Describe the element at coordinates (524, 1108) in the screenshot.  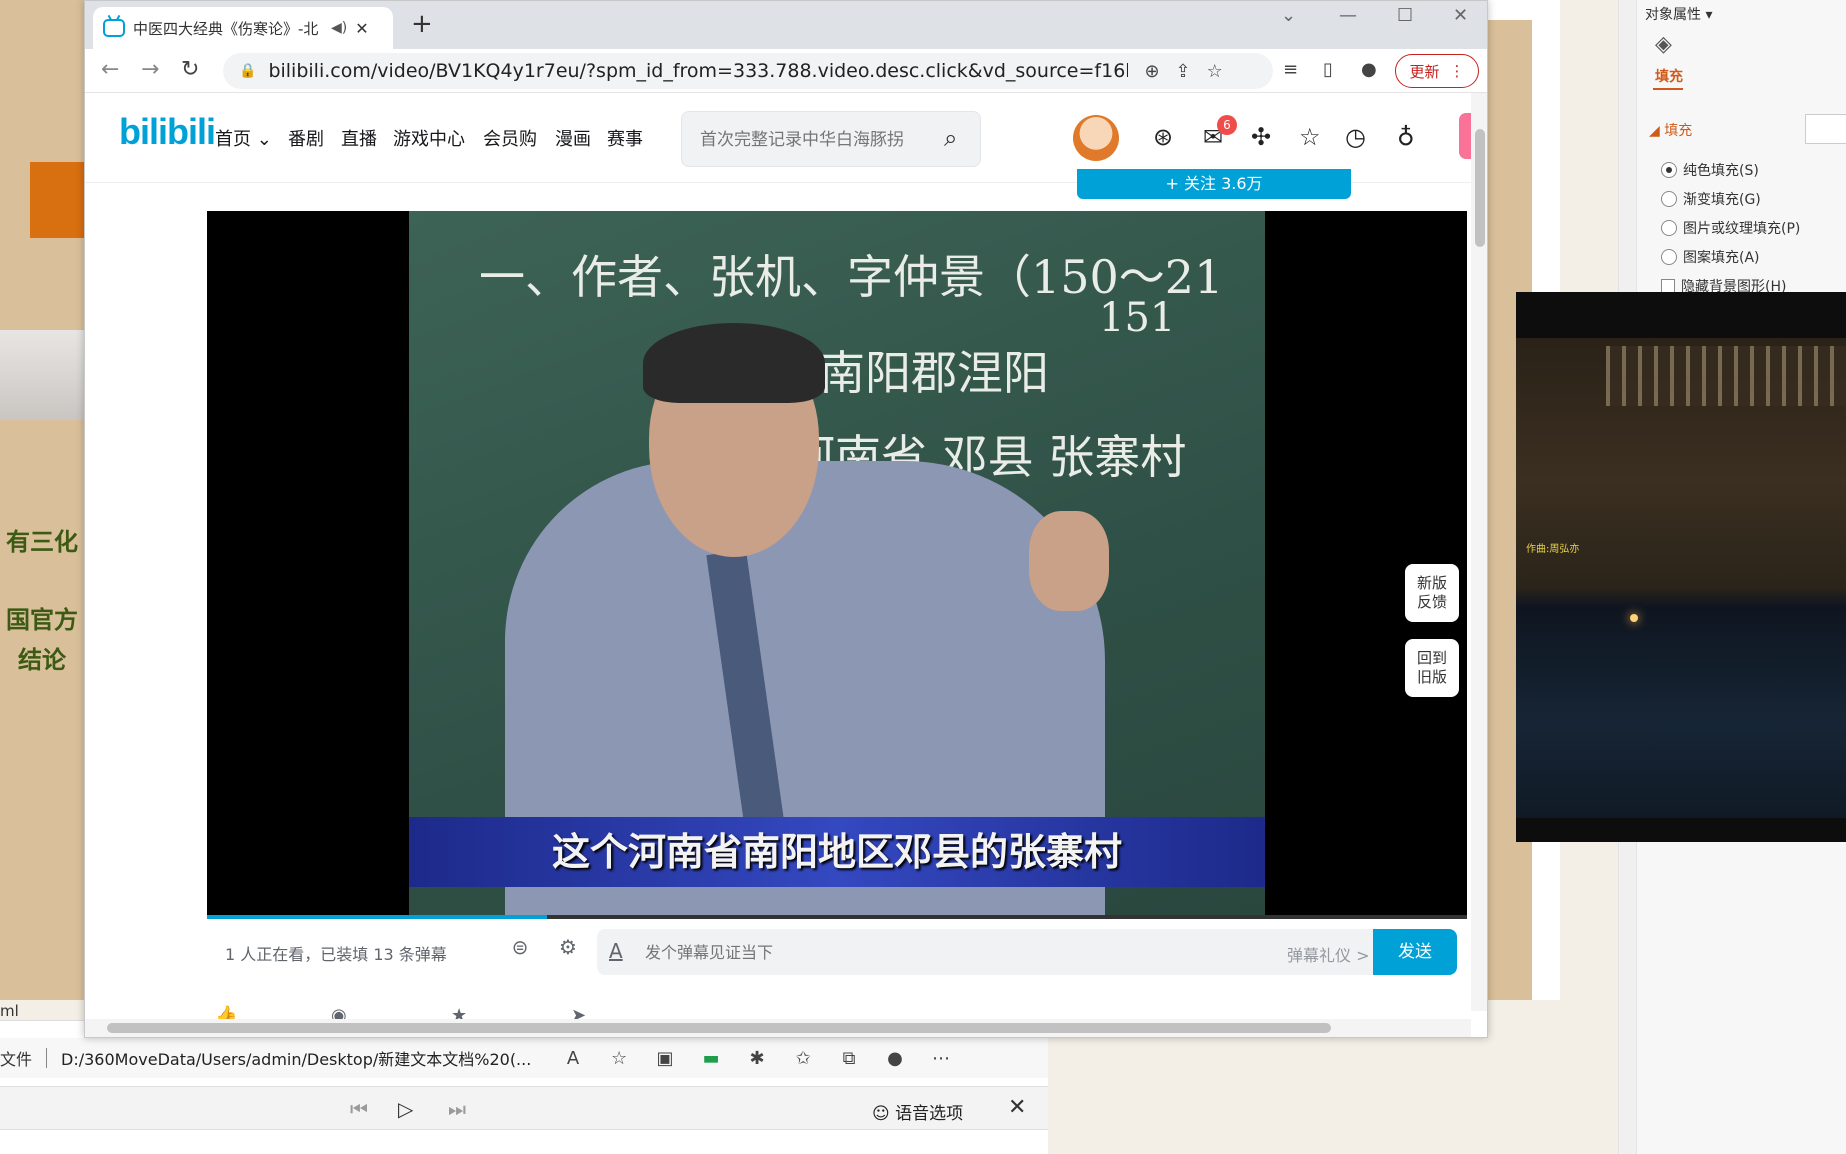
I see `read-aloud-bar: ⏮ ▷ ⏭ ☺ 语音选项 ✕` at that location.